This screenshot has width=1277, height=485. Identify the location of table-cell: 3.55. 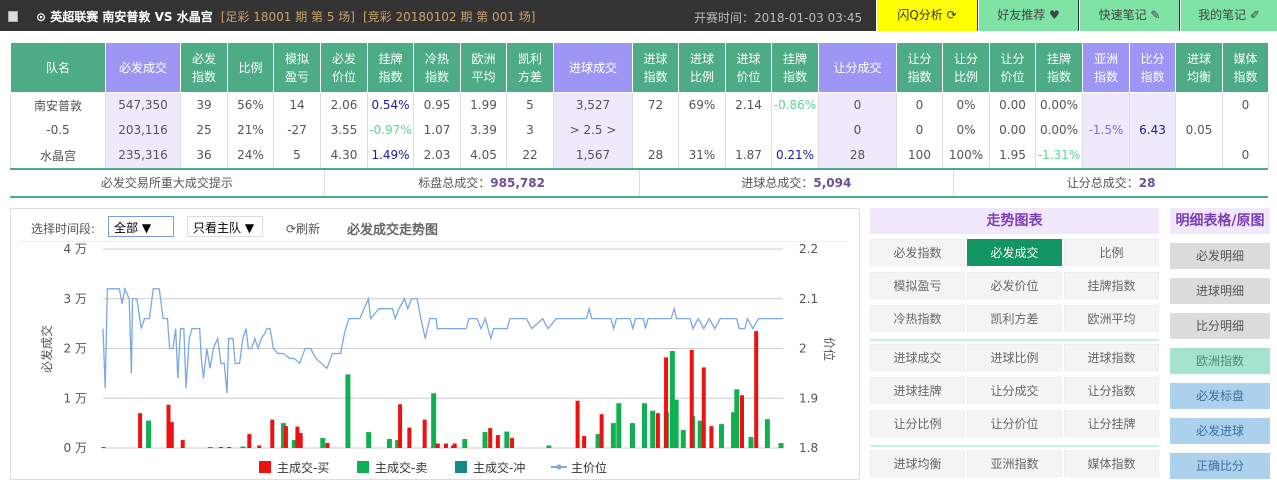
(344, 130).